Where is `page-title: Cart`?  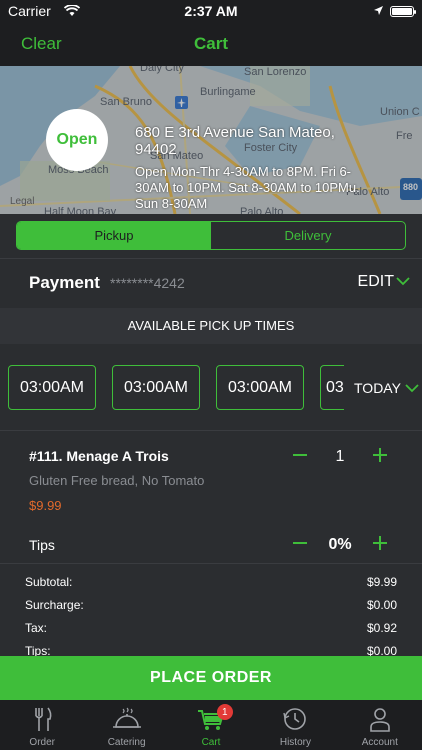
page-title: Cart is located at coordinates (210, 43).